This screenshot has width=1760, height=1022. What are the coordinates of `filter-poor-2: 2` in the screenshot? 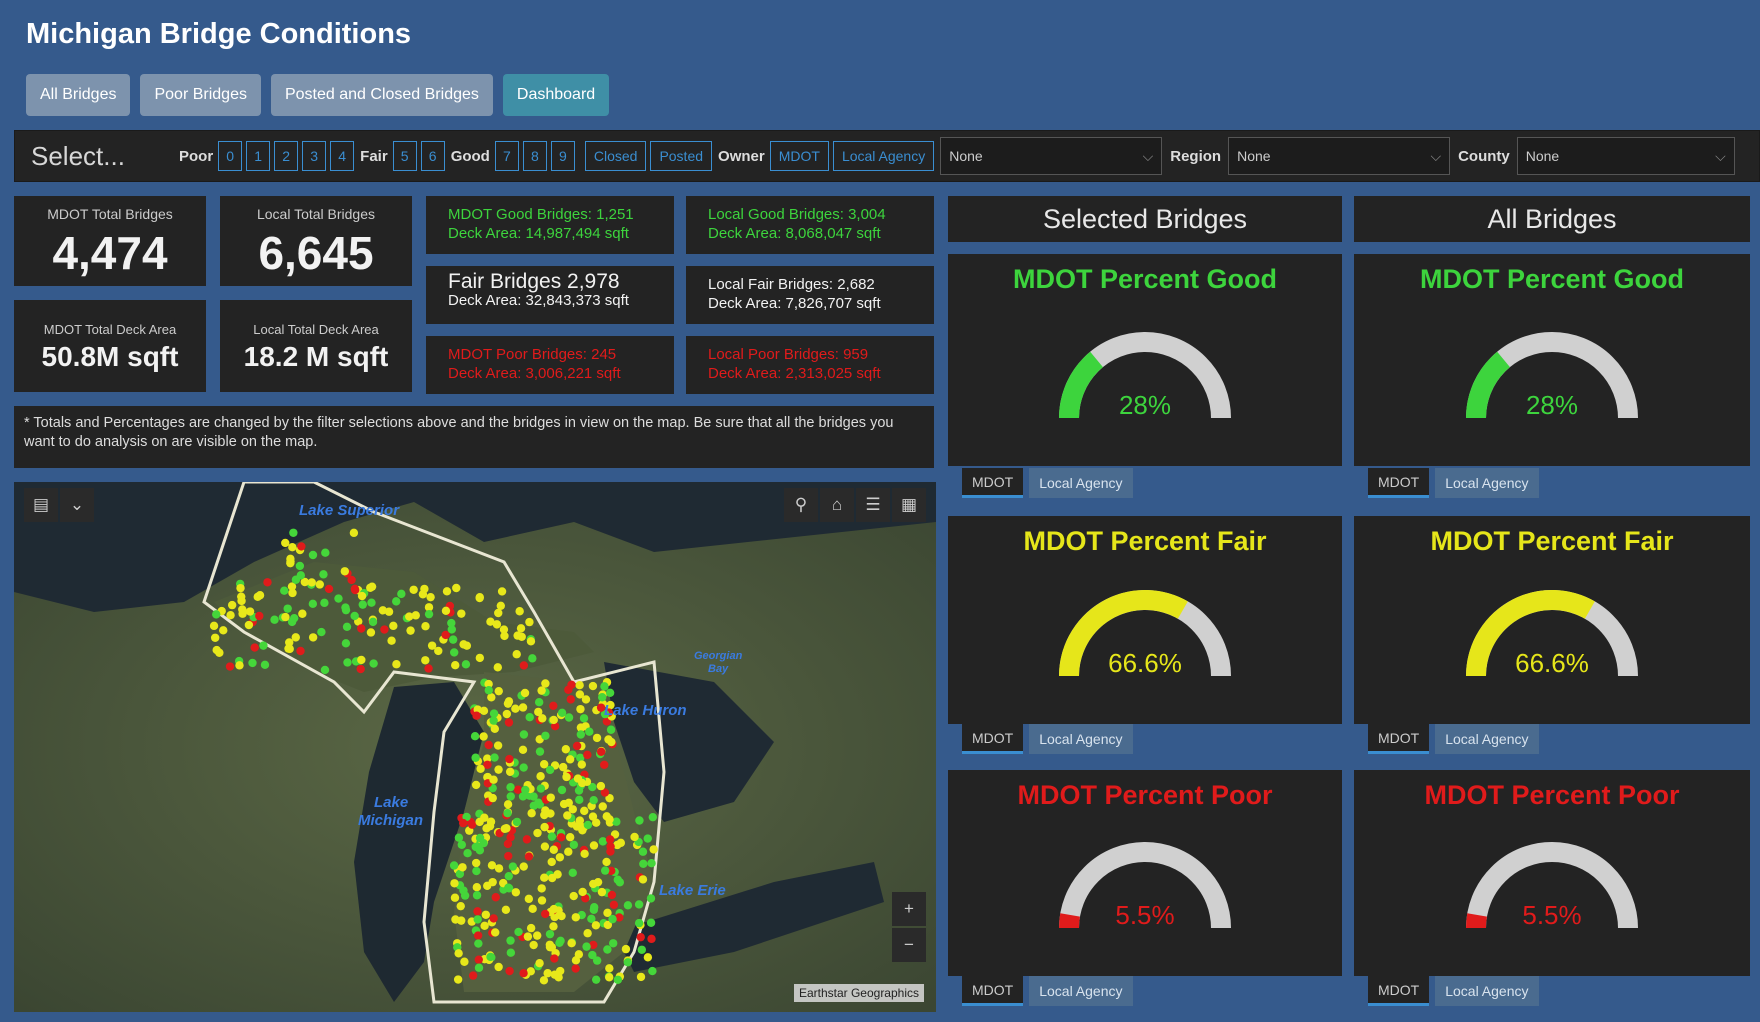 It's located at (286, 156).